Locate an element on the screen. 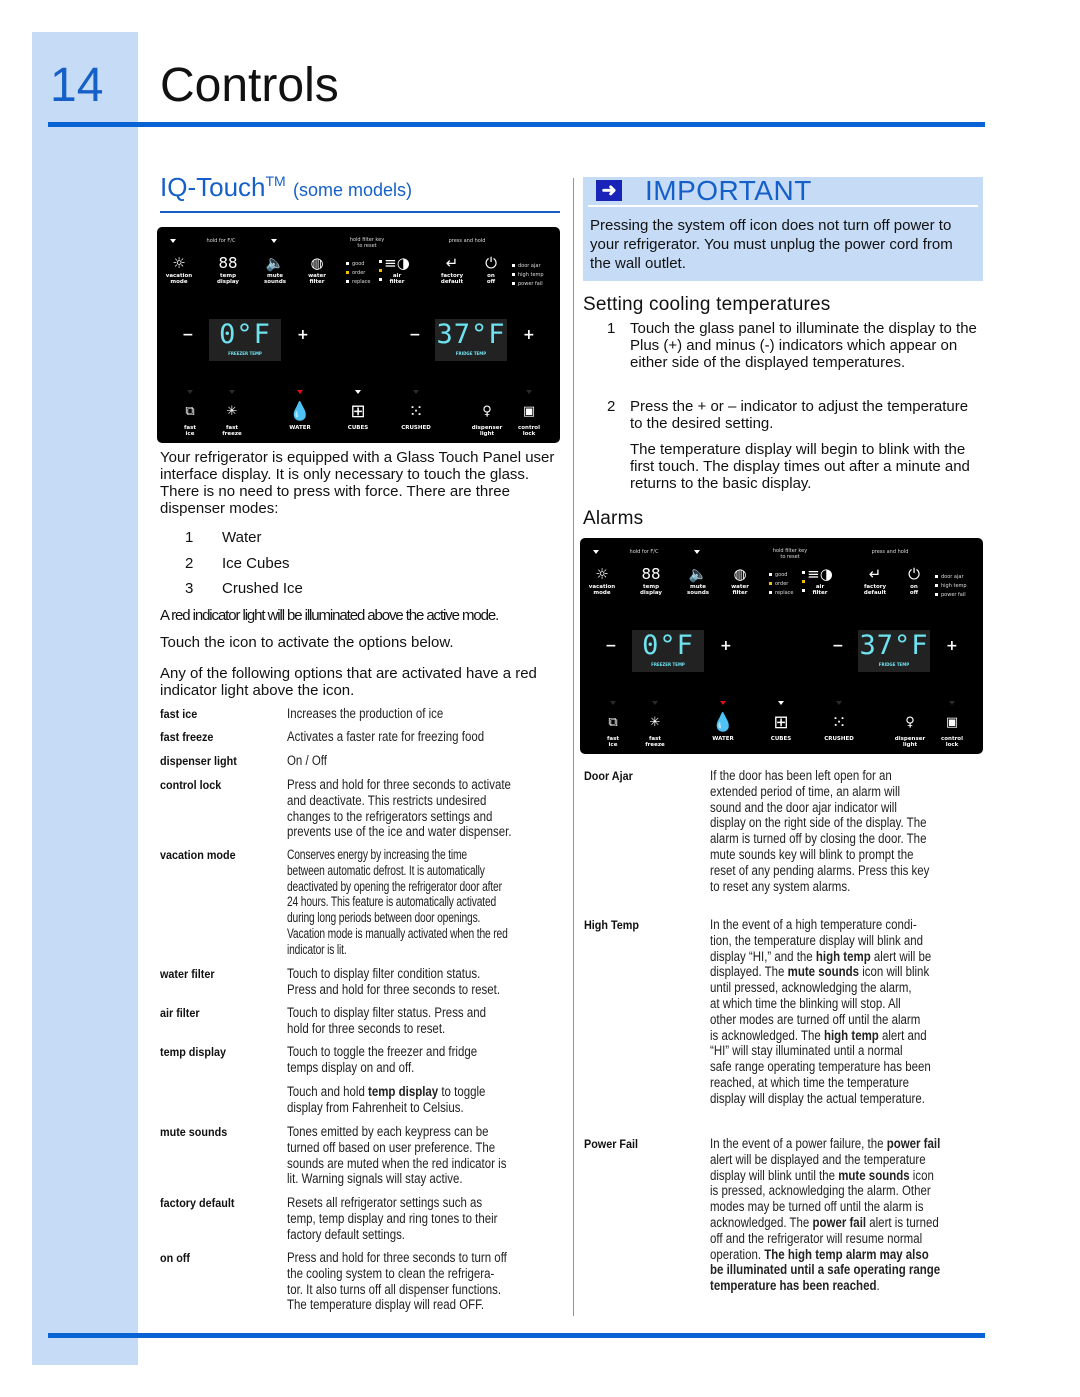  alarm-term: Power Fail is located at coordinates (611, 1144).